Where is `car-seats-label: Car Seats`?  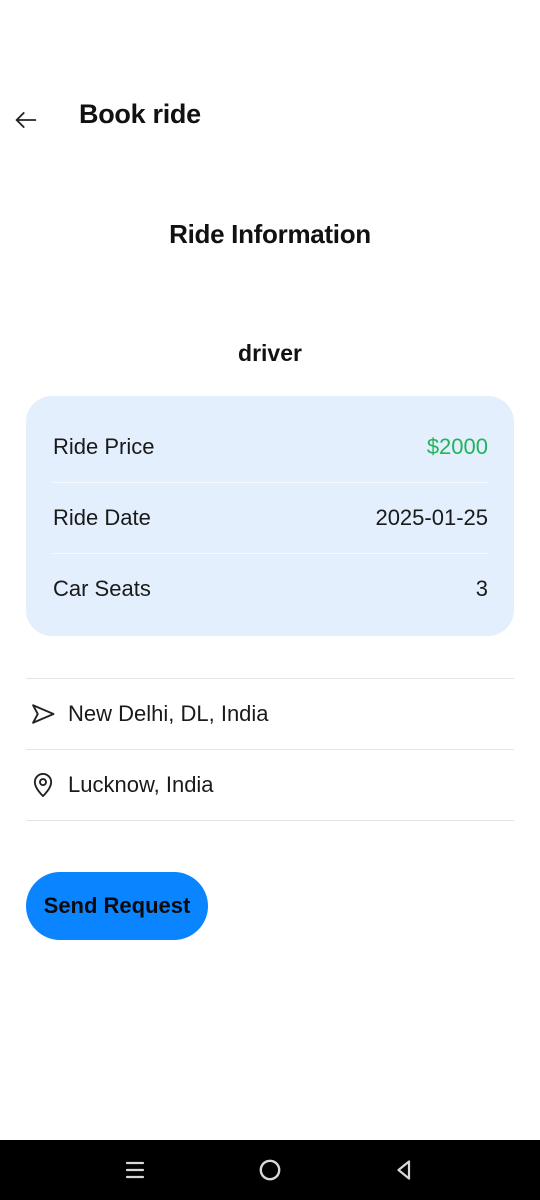 car-seats-label: Car Seats is located at coordinates (102, 588).